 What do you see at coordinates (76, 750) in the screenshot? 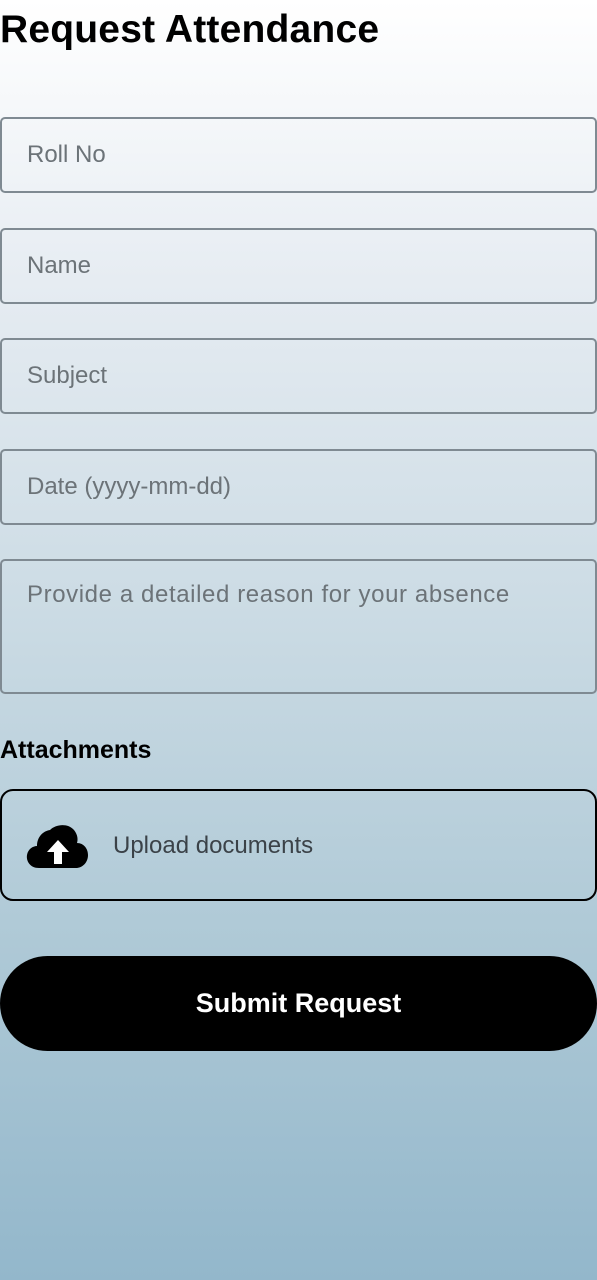
I see `attachments-label: Attachments` at bounding box center [76, 750].